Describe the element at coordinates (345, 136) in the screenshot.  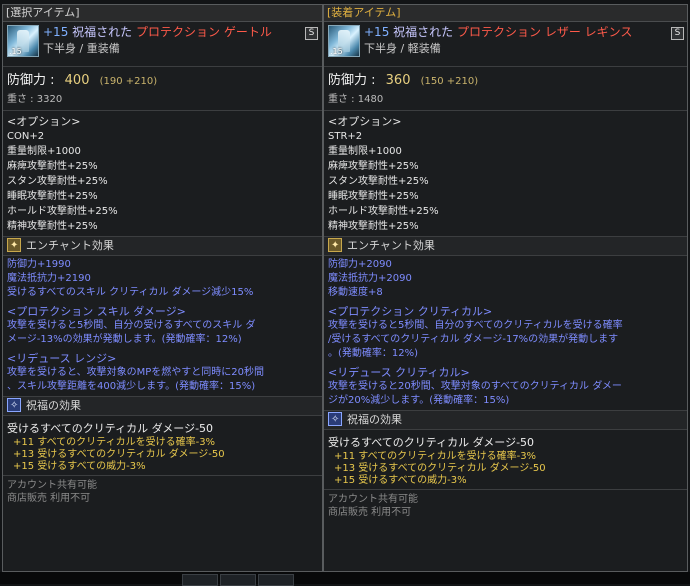
I see `option-line: STR+2` at that location.